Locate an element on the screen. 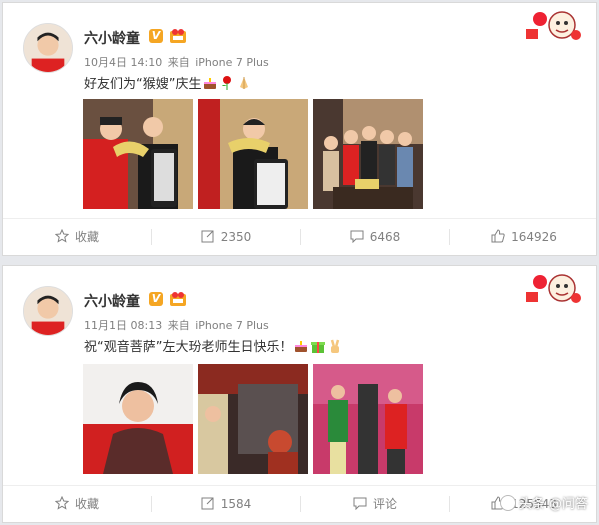 The image size is (599, 525). like-count: 164926 is located at coordinates (534, 237).